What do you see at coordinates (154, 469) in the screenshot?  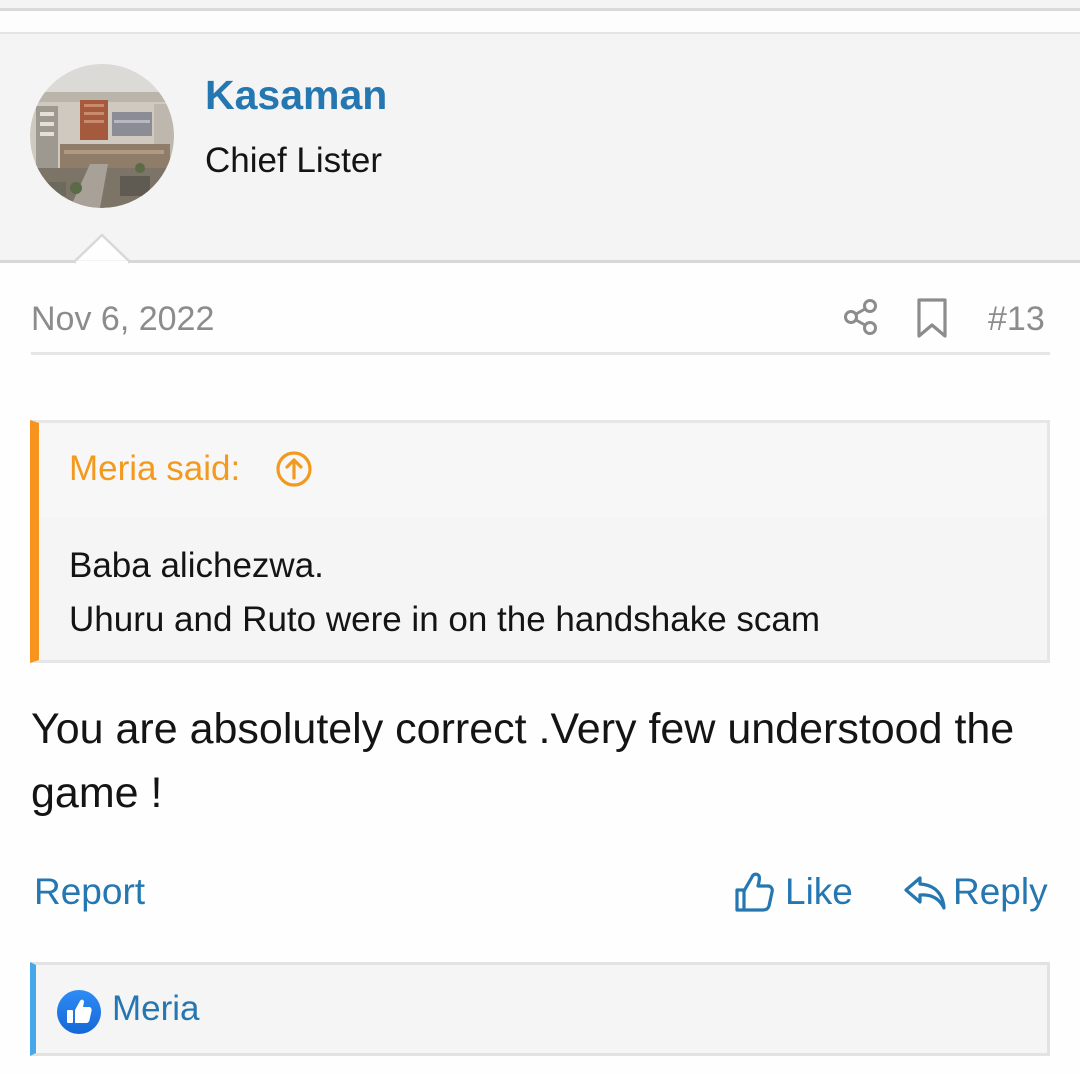 I see `quote-author: Meria said:` at bounding box center [154, 469].